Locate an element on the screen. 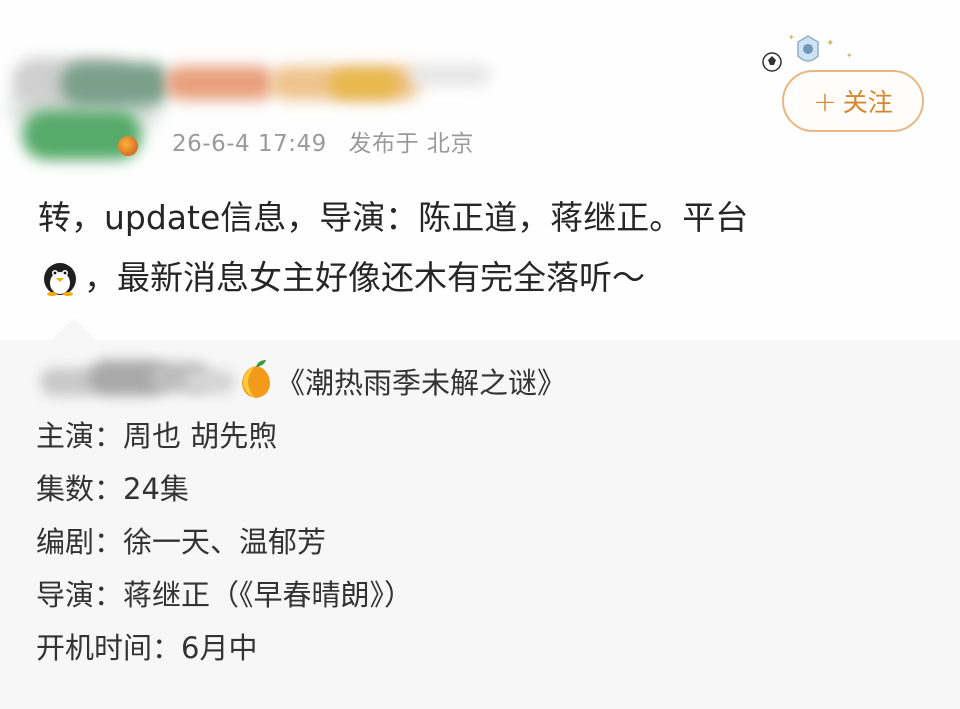  info-episodes: 集数：24集 is located at coordinates (112, 489).